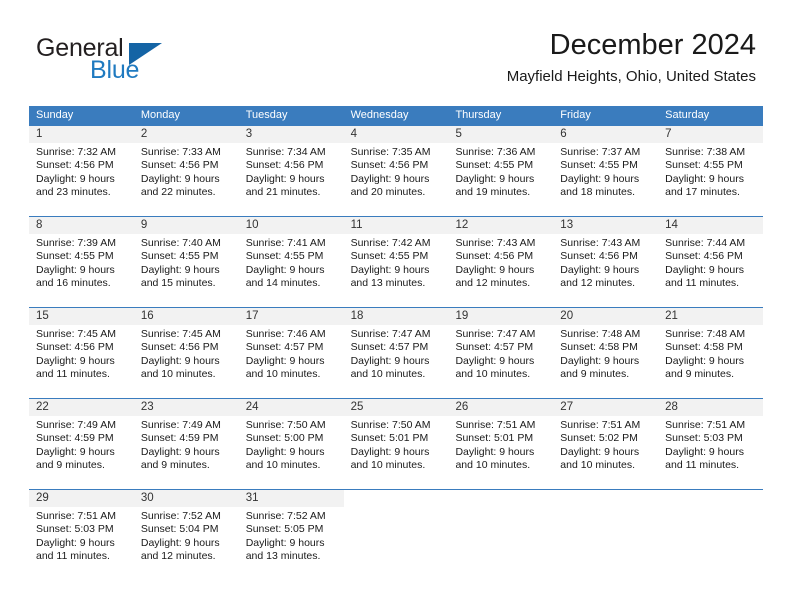  I want to click on day-number: 30, so click(186, 498).